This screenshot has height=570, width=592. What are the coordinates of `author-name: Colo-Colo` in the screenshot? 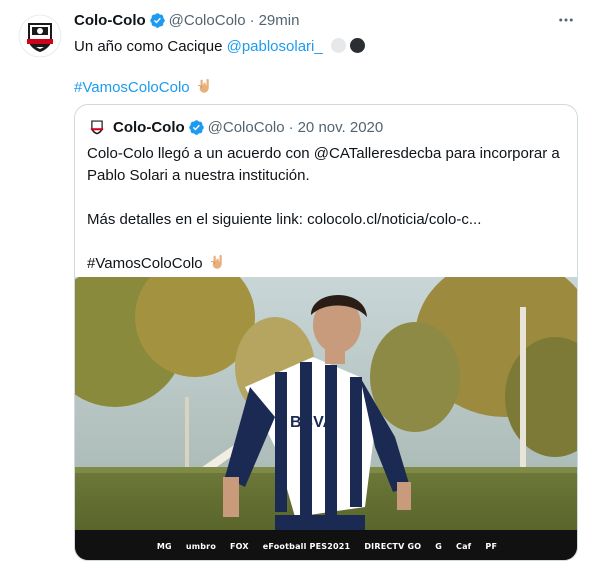 It's located at (110, 20).